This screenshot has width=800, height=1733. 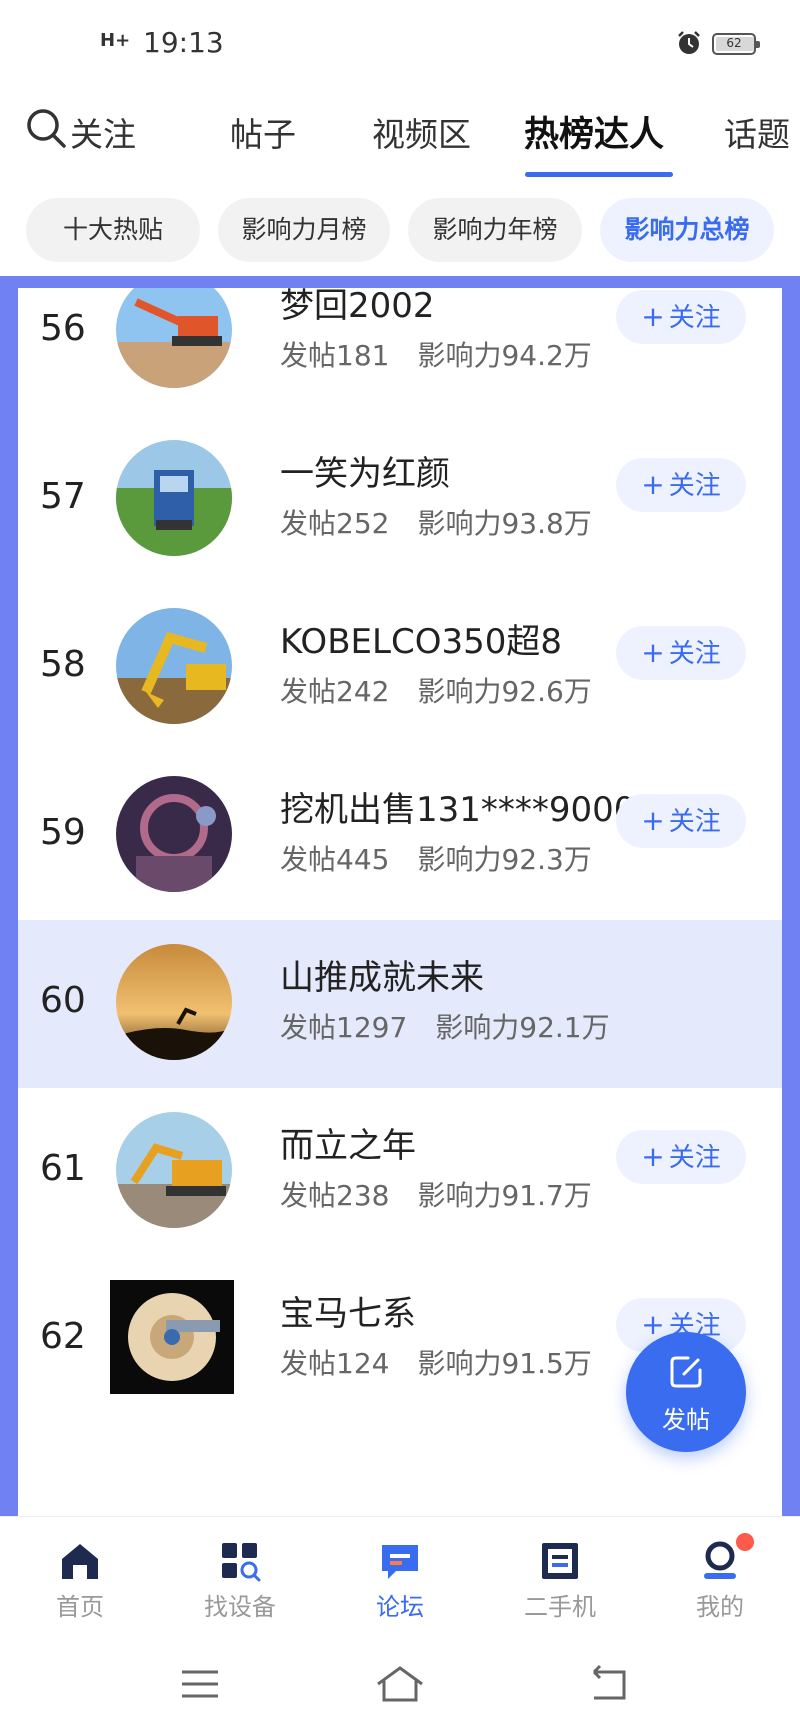 I want to click on user-stats: 发帖1297 影响力92.1万, so click(x=459, y=1026).